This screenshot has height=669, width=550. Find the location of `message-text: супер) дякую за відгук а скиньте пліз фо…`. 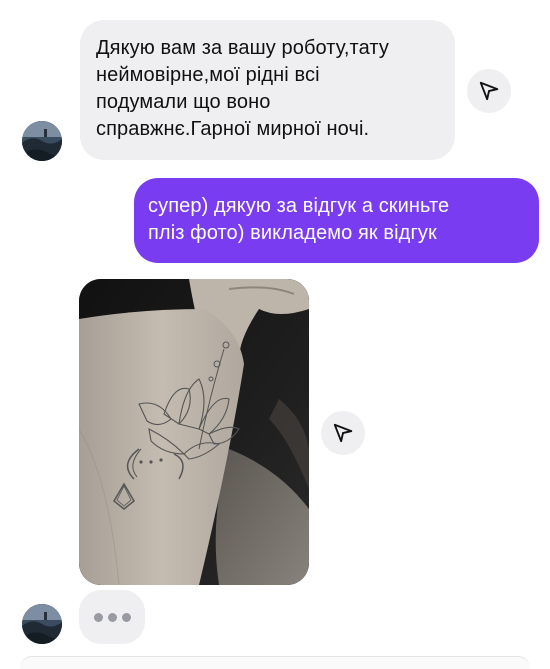

message-text: супер) дякую за відгук а скиньте пліз фо… is located at coordinates (299, 219).